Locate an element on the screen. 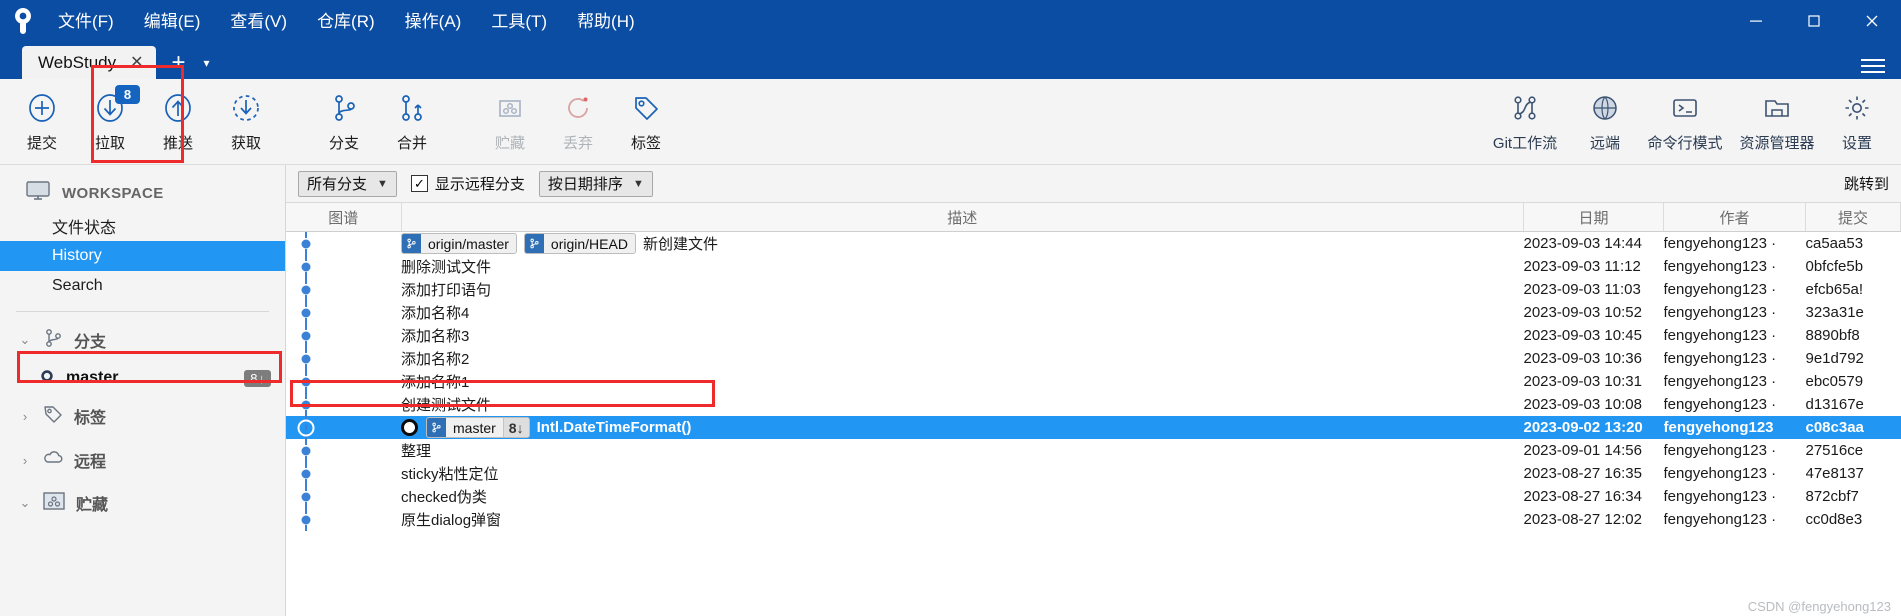  tab-list-chevron-down-icon: ▾ is located at coordinates (207, 63).